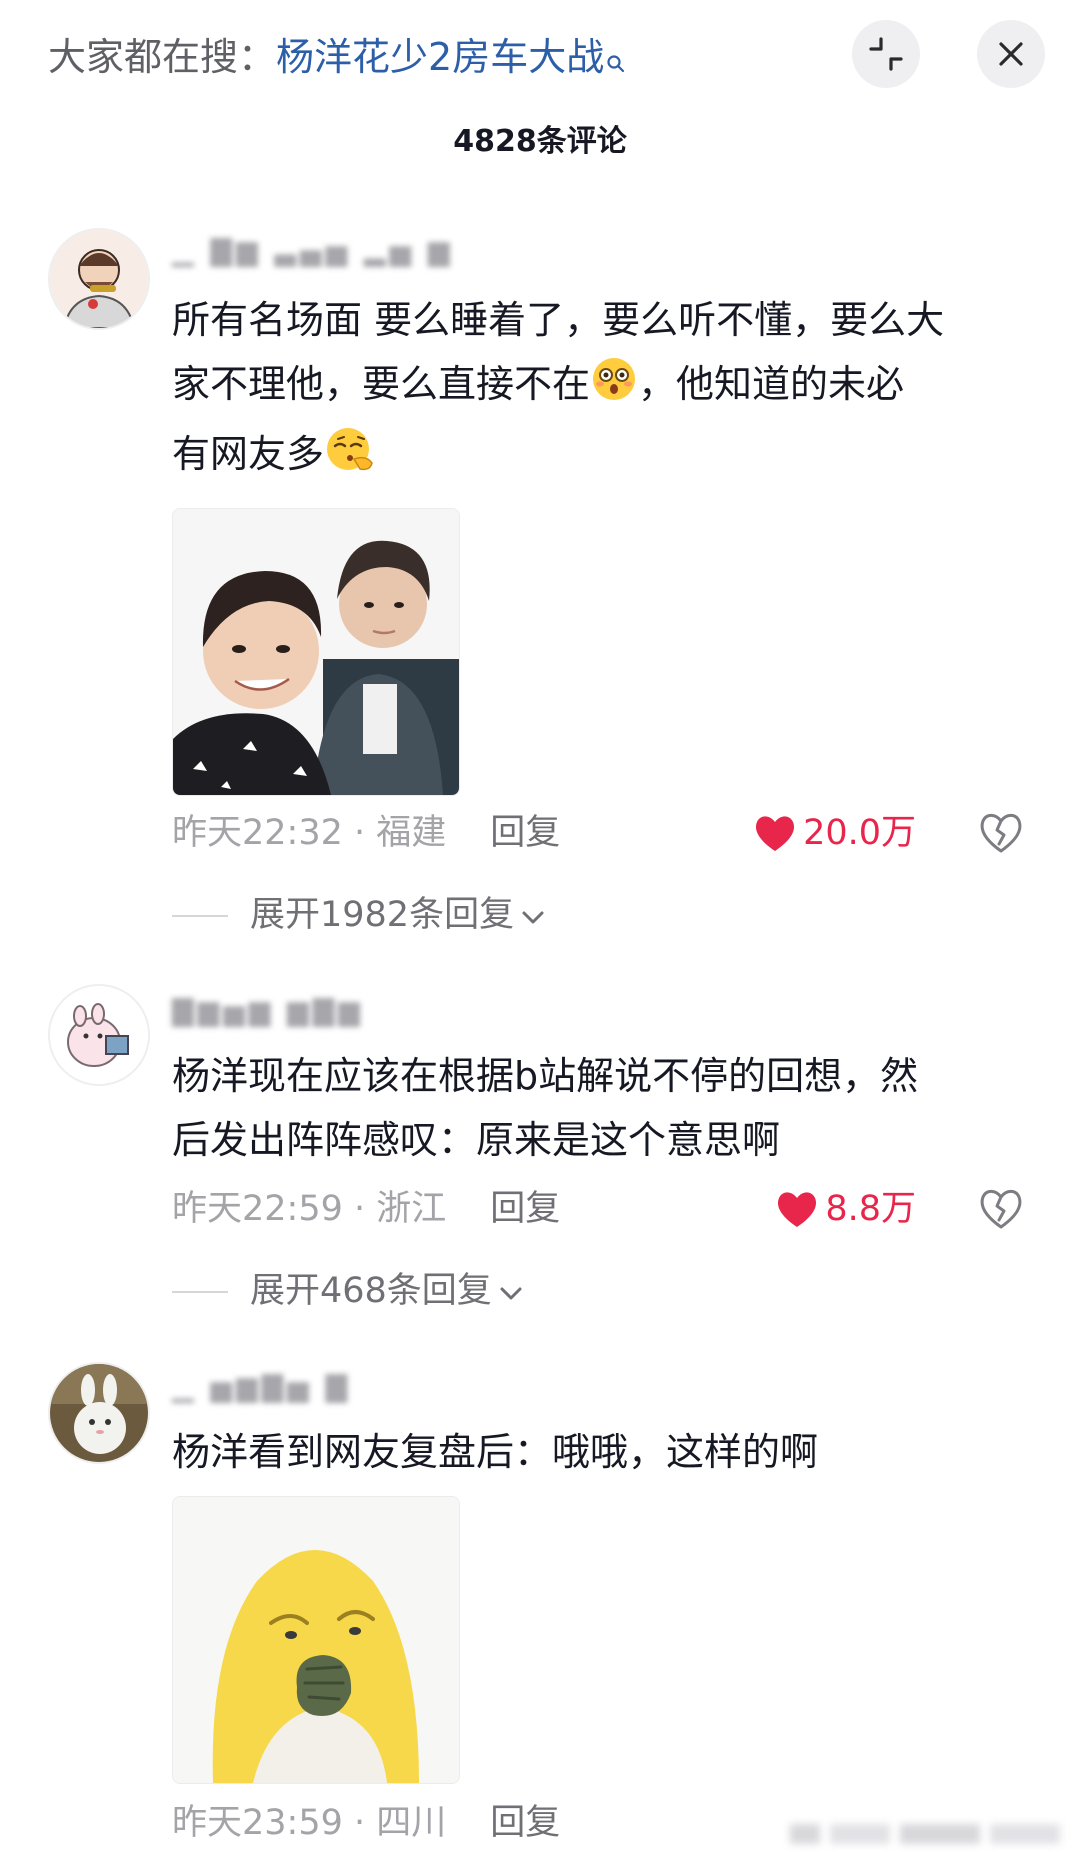  I want to click on comment-text: 杨洋现在应该在根据b站解说不停的回想，然 后发出阵阵感叹：原来是这个意思啊, so click(612, 1108).